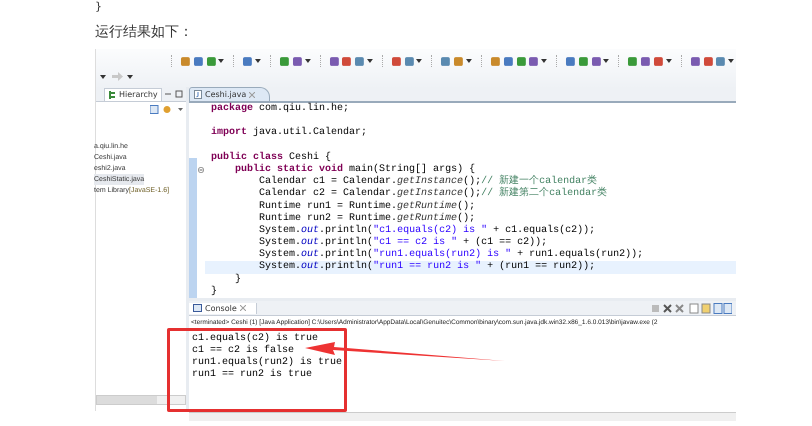 Image resolution: width=812 pixels, height=426 pixels. I want to click on java-file-icon, so click(198, 94).